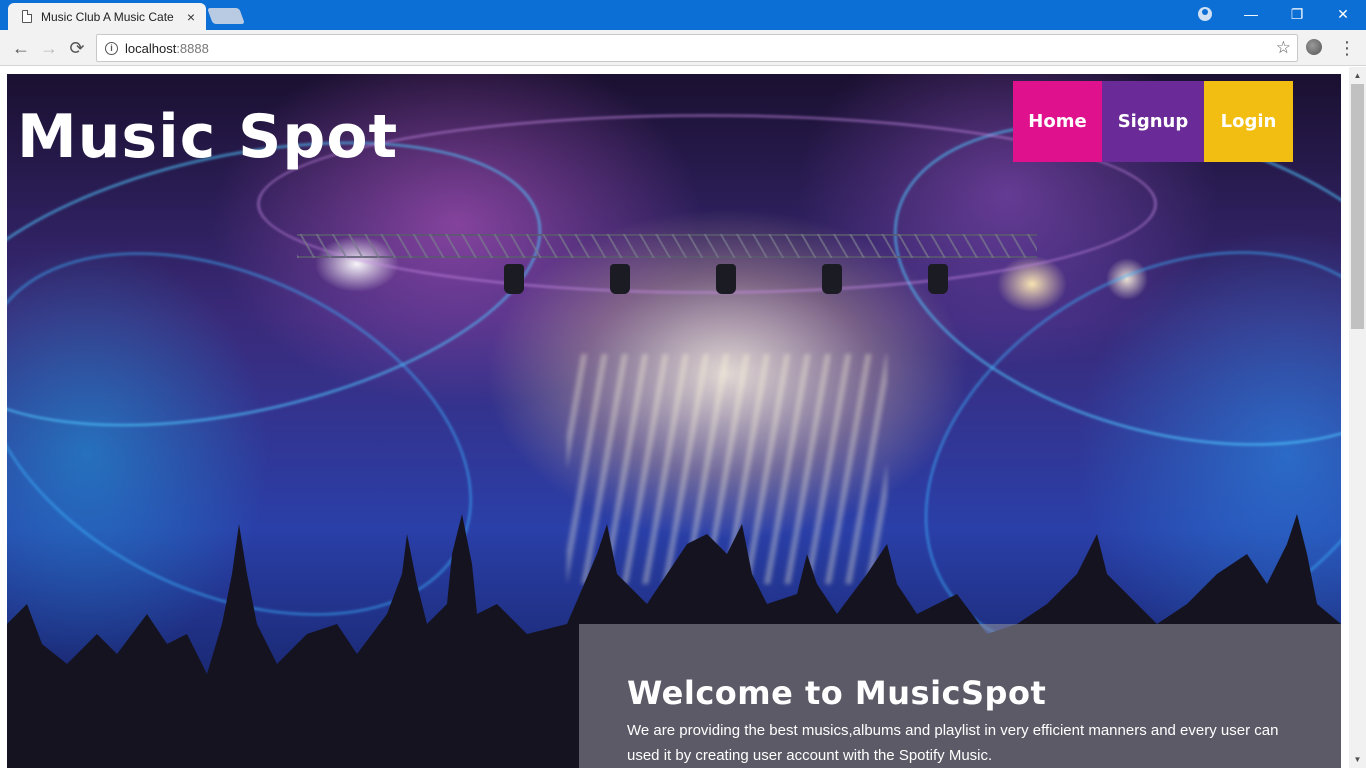 The width and height of the screenshot is (1366, 768). Describe the element at coordinates (1248, 121) in the screenshot. I see `nav-login-link: Login` at that location.